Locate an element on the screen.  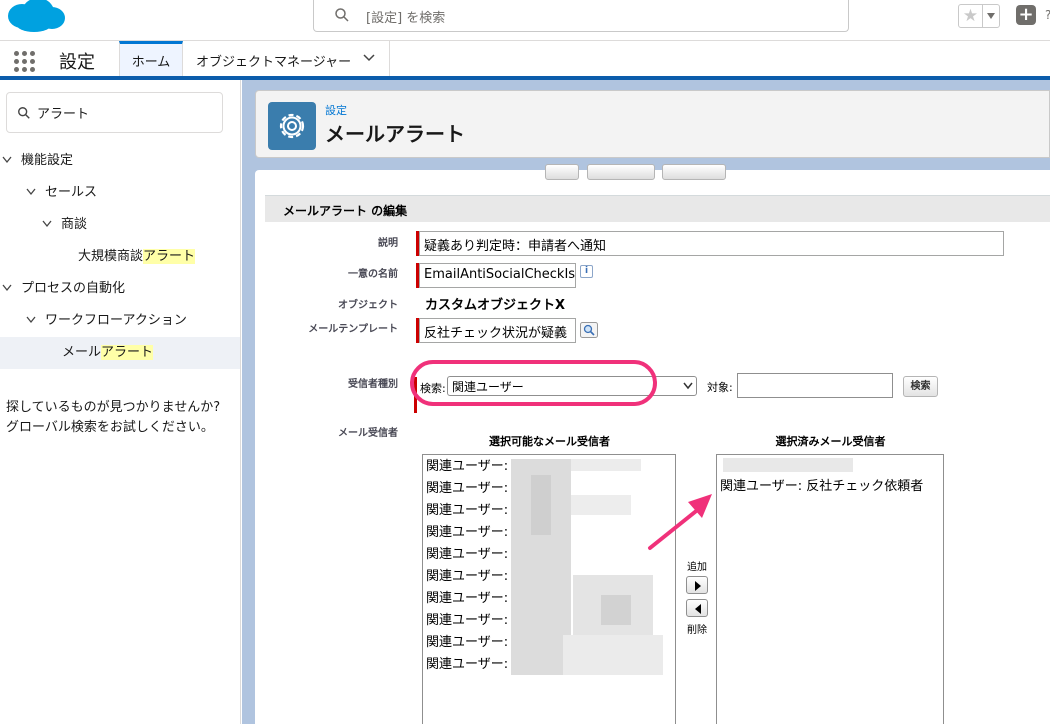
email-recipients-label: メール受信者 is located at coordinates (368, 433).